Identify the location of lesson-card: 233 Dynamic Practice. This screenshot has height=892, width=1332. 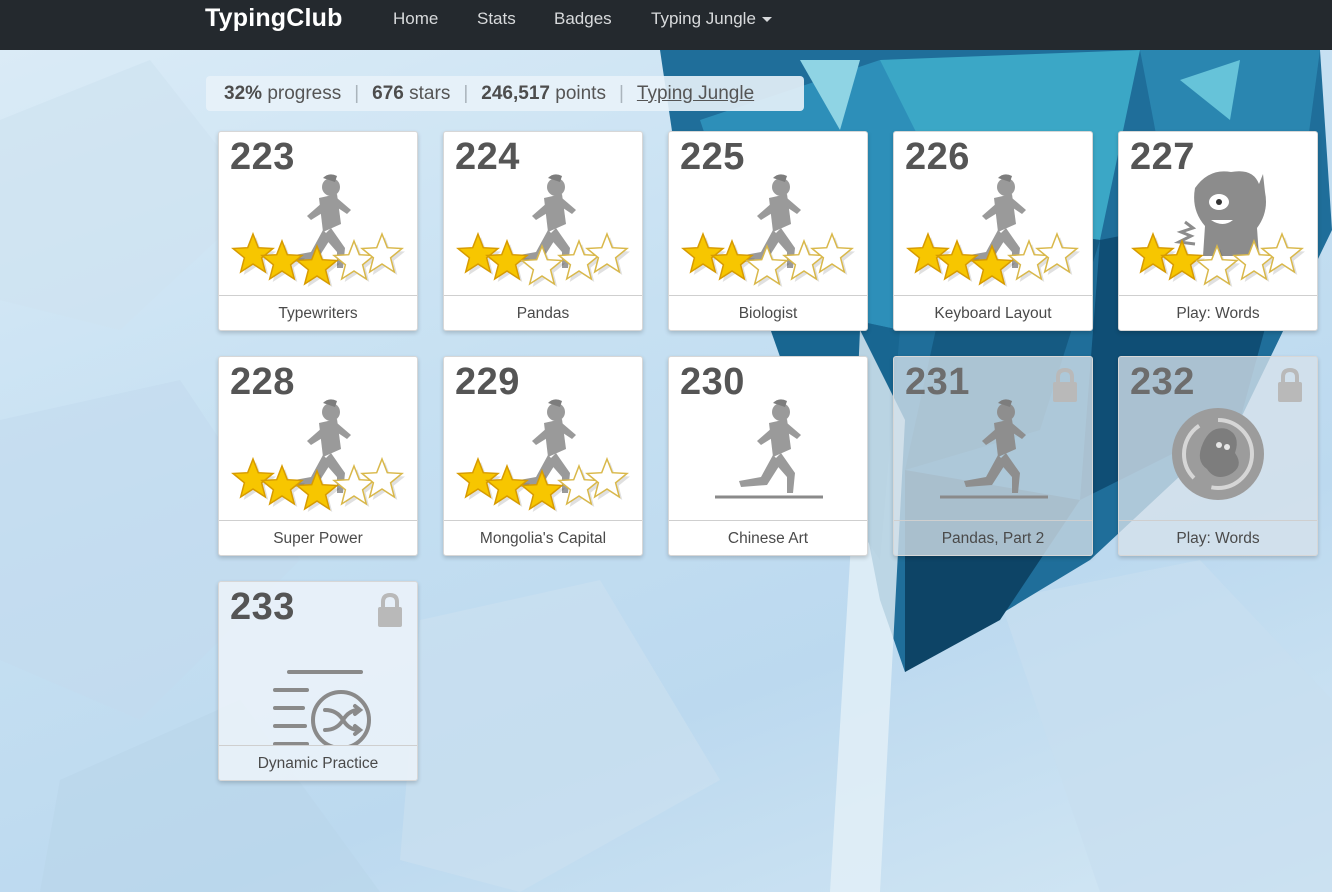
(318, 681).